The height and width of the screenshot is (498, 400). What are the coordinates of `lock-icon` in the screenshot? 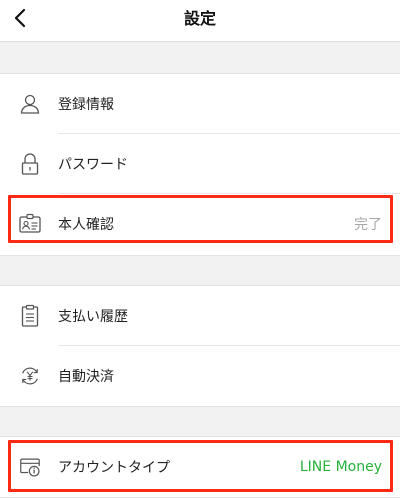 It's located at (30, 164).